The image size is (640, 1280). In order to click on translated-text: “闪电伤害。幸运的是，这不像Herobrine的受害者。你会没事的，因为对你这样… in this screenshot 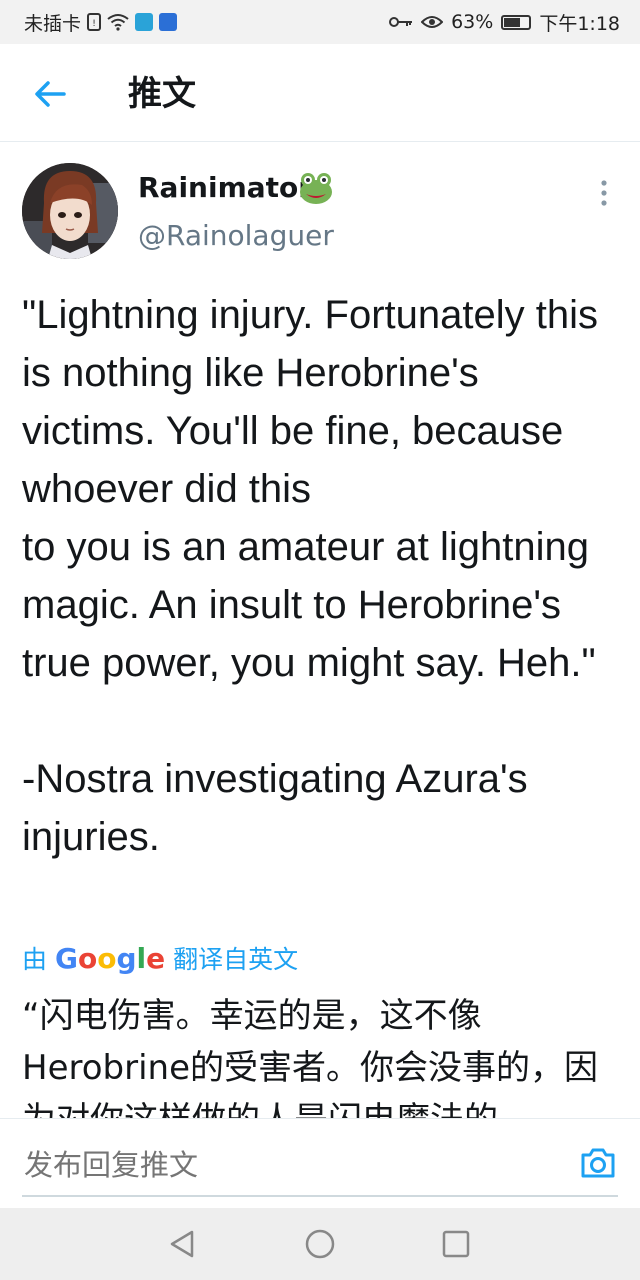, I will do `click(310, 1057)`.